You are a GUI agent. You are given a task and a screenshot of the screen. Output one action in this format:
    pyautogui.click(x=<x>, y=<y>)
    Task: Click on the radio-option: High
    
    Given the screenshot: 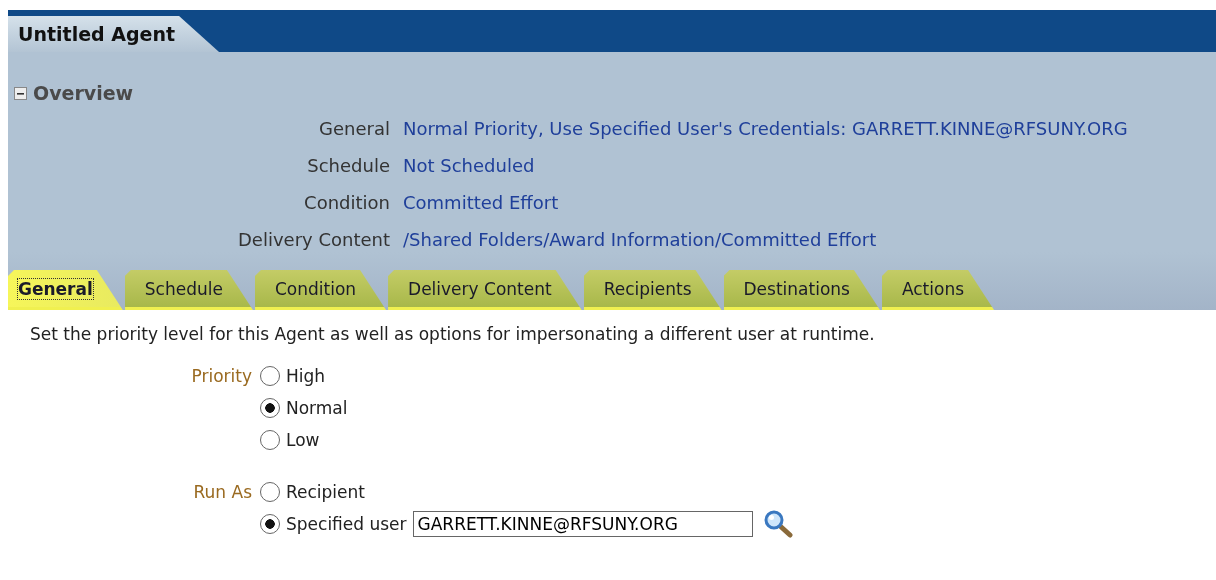 What is the action you would take?
    pyautogui.click(x=293, y=376)
    